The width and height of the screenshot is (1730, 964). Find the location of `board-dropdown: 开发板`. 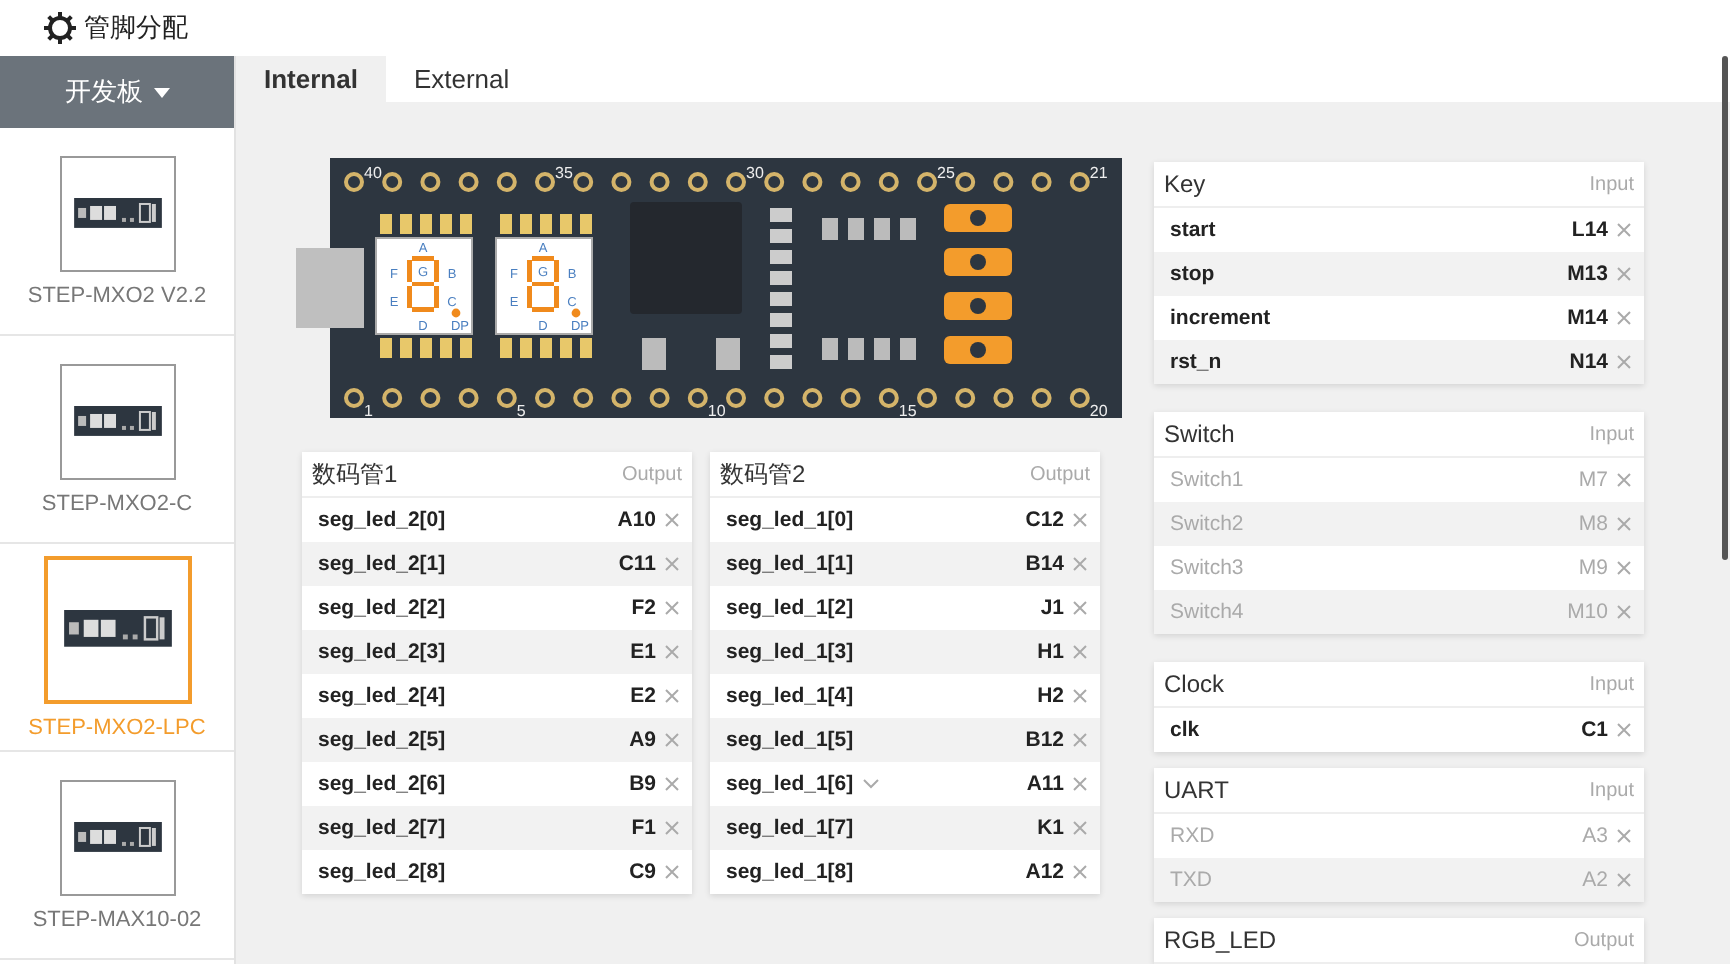

board-dropdown: 开发板 is located at coordinates (117, 92).